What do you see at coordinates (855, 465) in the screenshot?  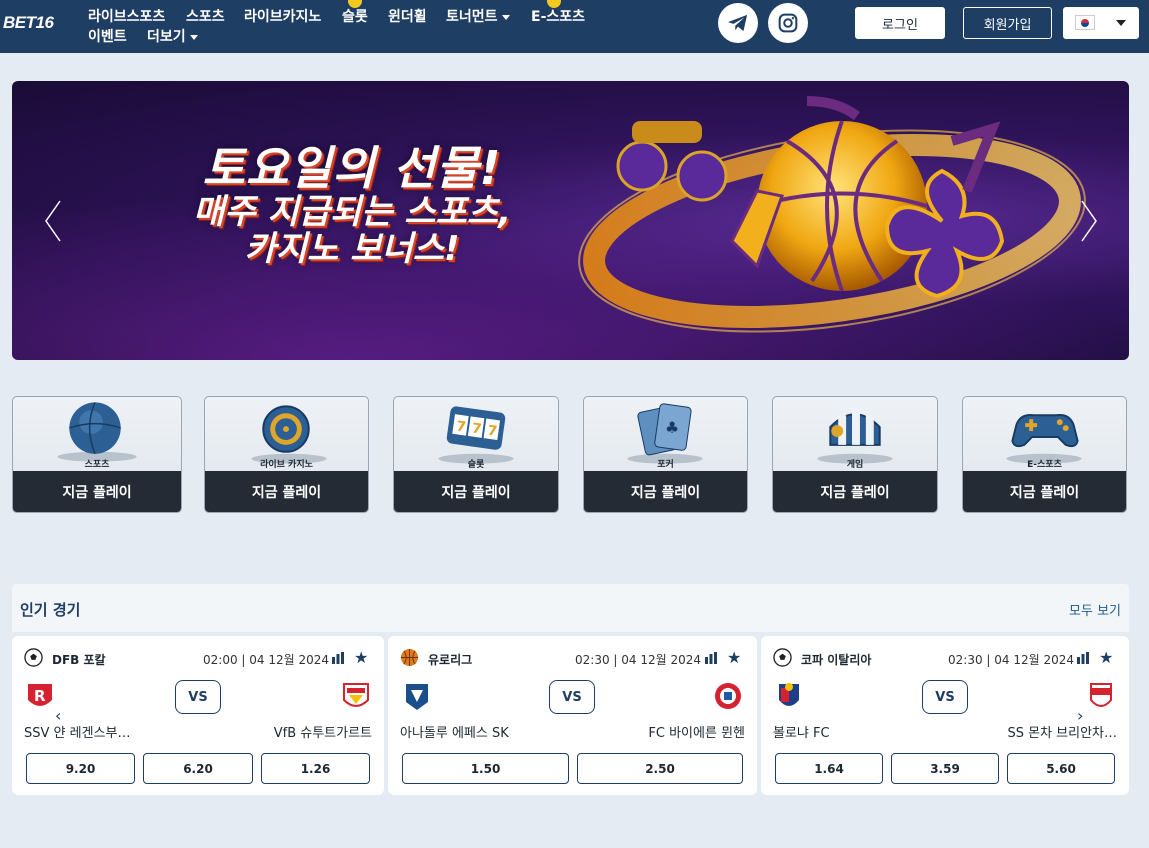 I see `category-label: 게임` at bounding box center [855, 465].